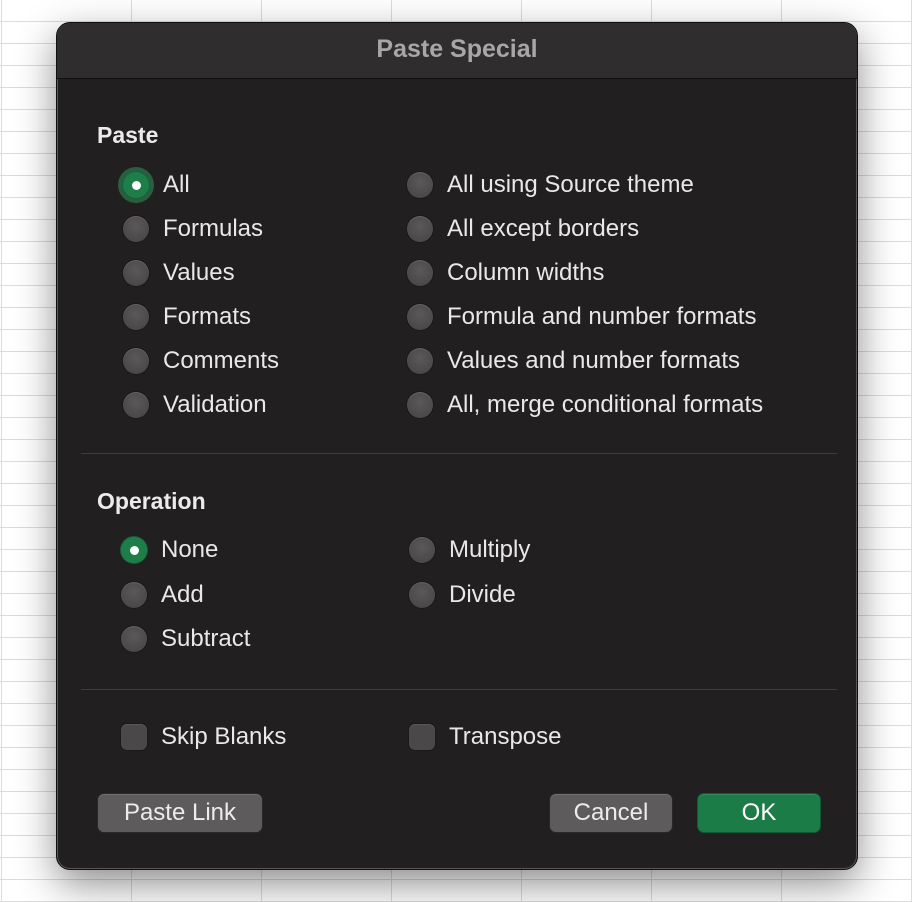 Image resolution: width=912 pixels, height=902 pixels. What do you see at coordinates (207, 316) in the screenshot?
I see `paste-option-label: Formats` at bounding box center [207, 316].